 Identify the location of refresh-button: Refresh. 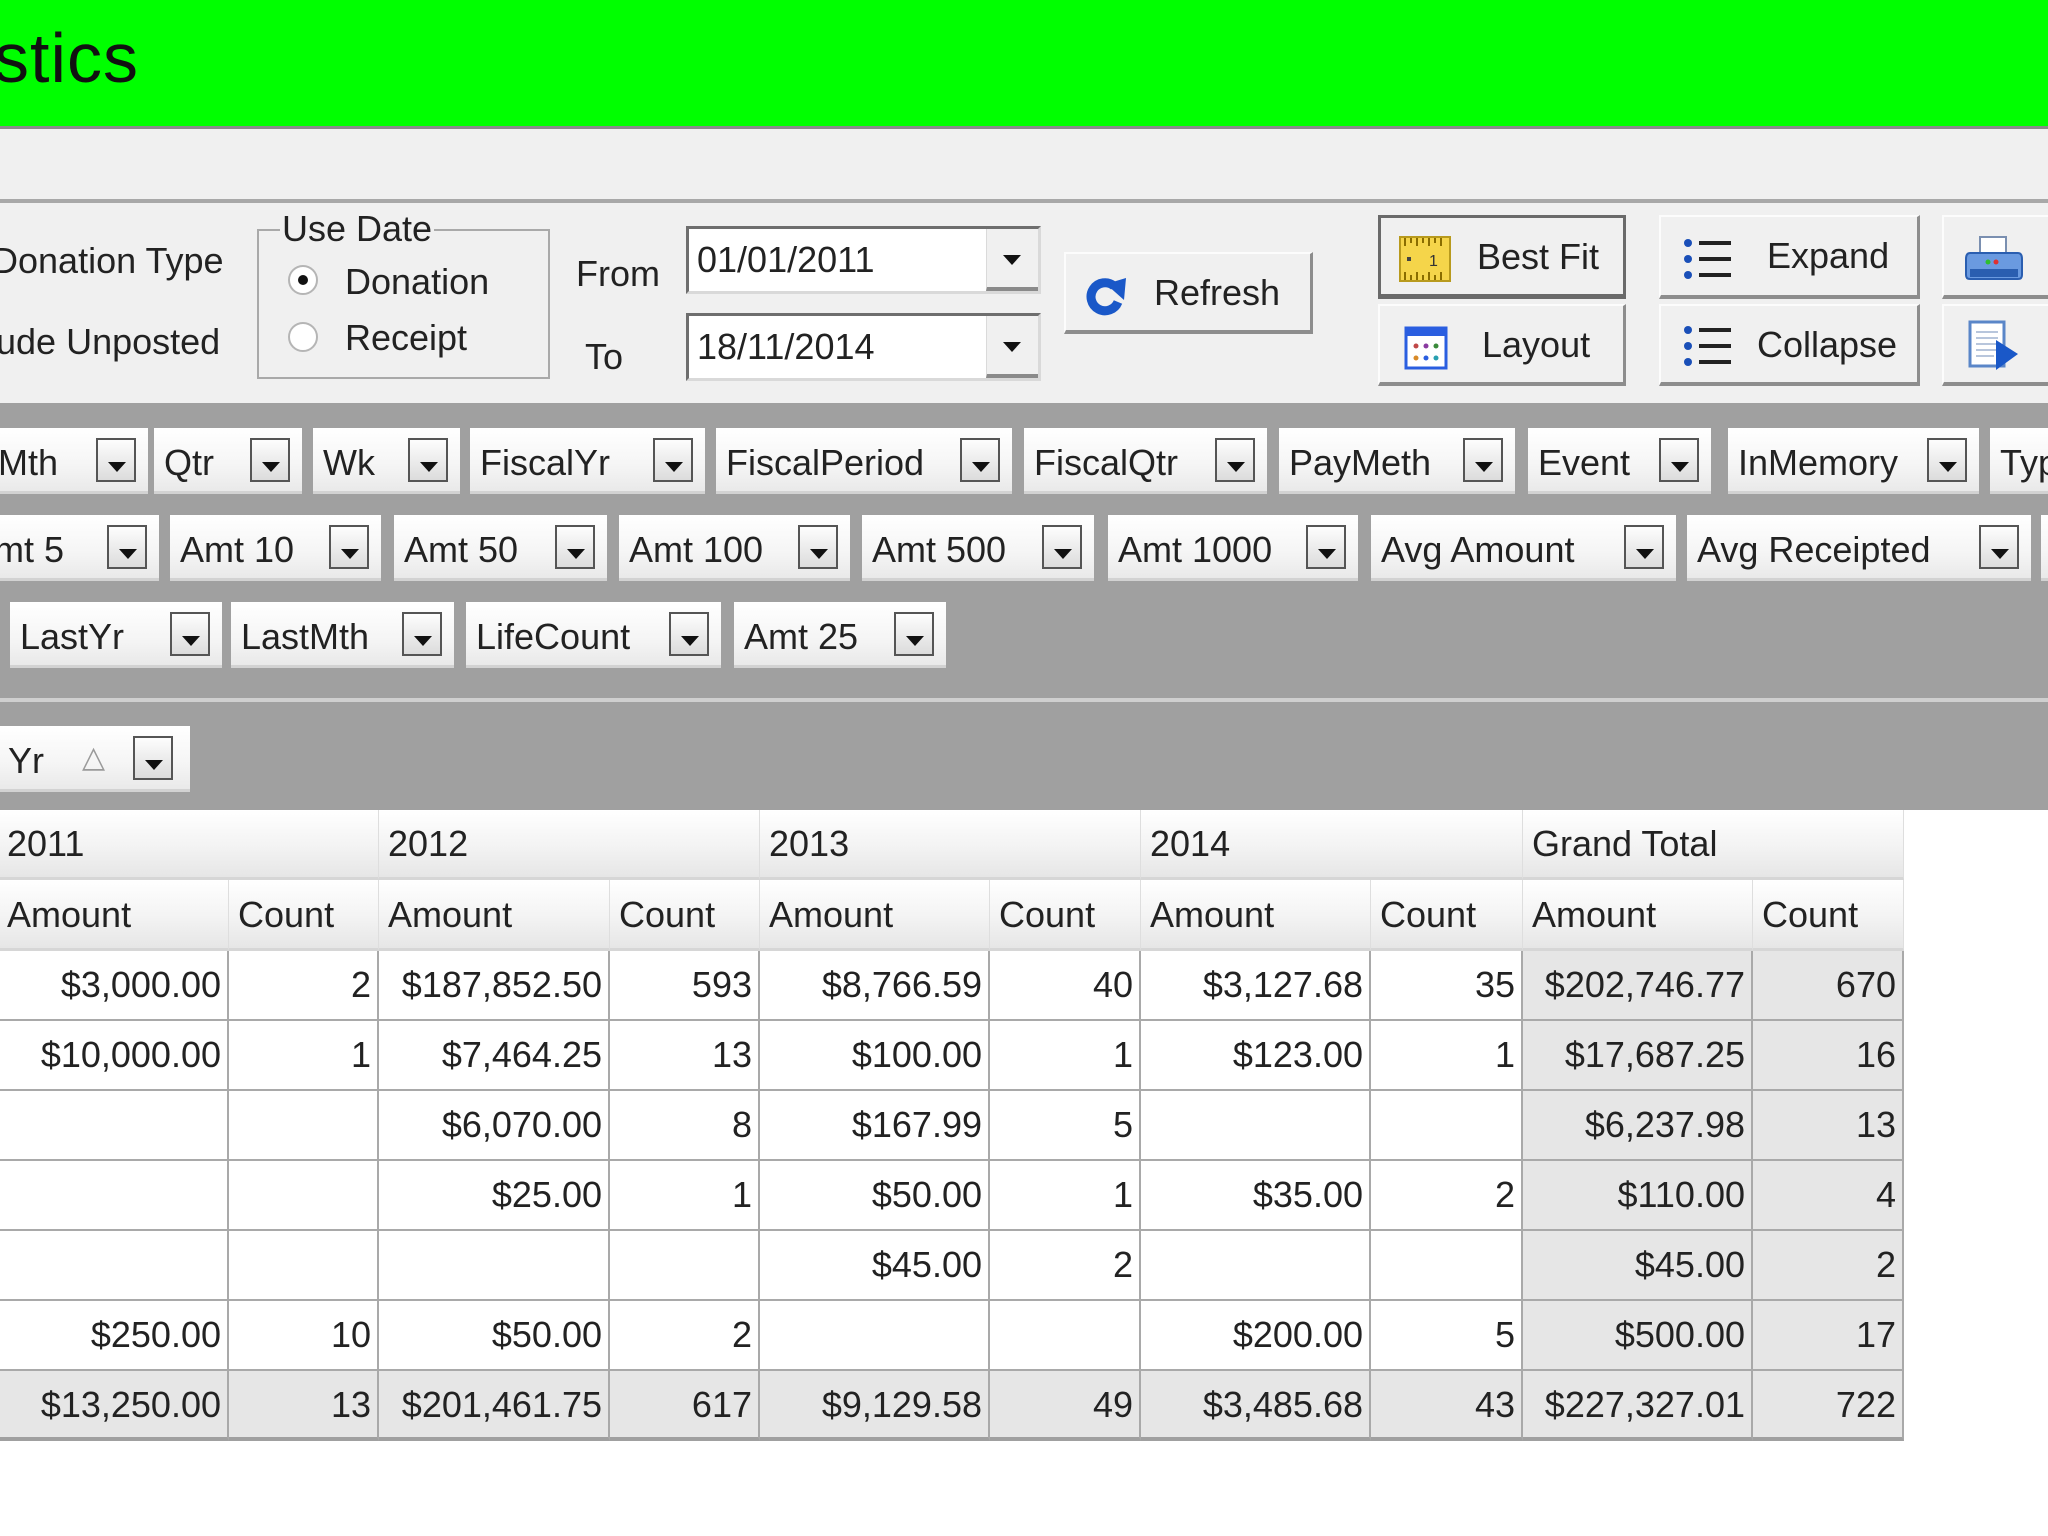
(1188, 293).